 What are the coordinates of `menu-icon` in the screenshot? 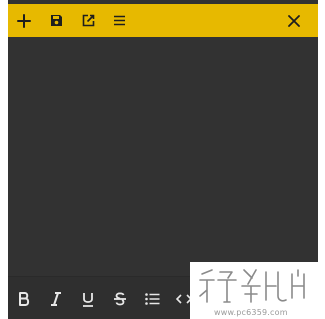 It's located at (119, 20).